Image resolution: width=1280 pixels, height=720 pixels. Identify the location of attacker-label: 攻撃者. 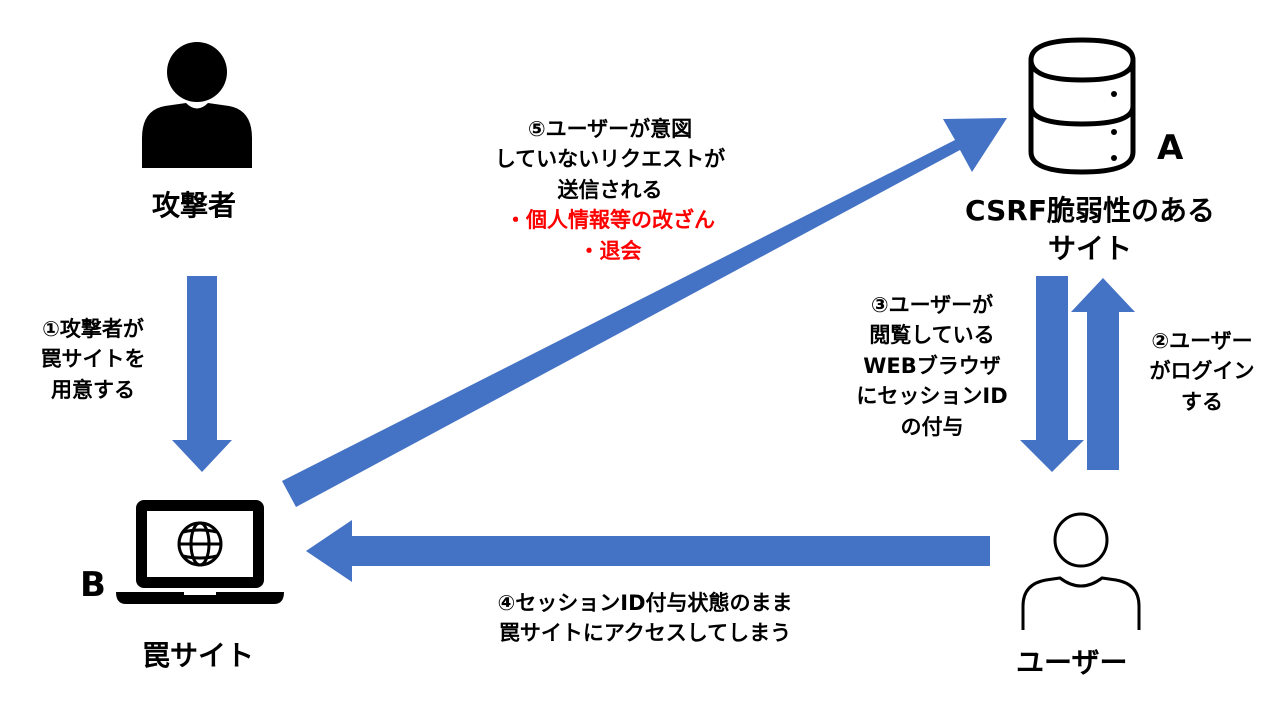
(194, 205).